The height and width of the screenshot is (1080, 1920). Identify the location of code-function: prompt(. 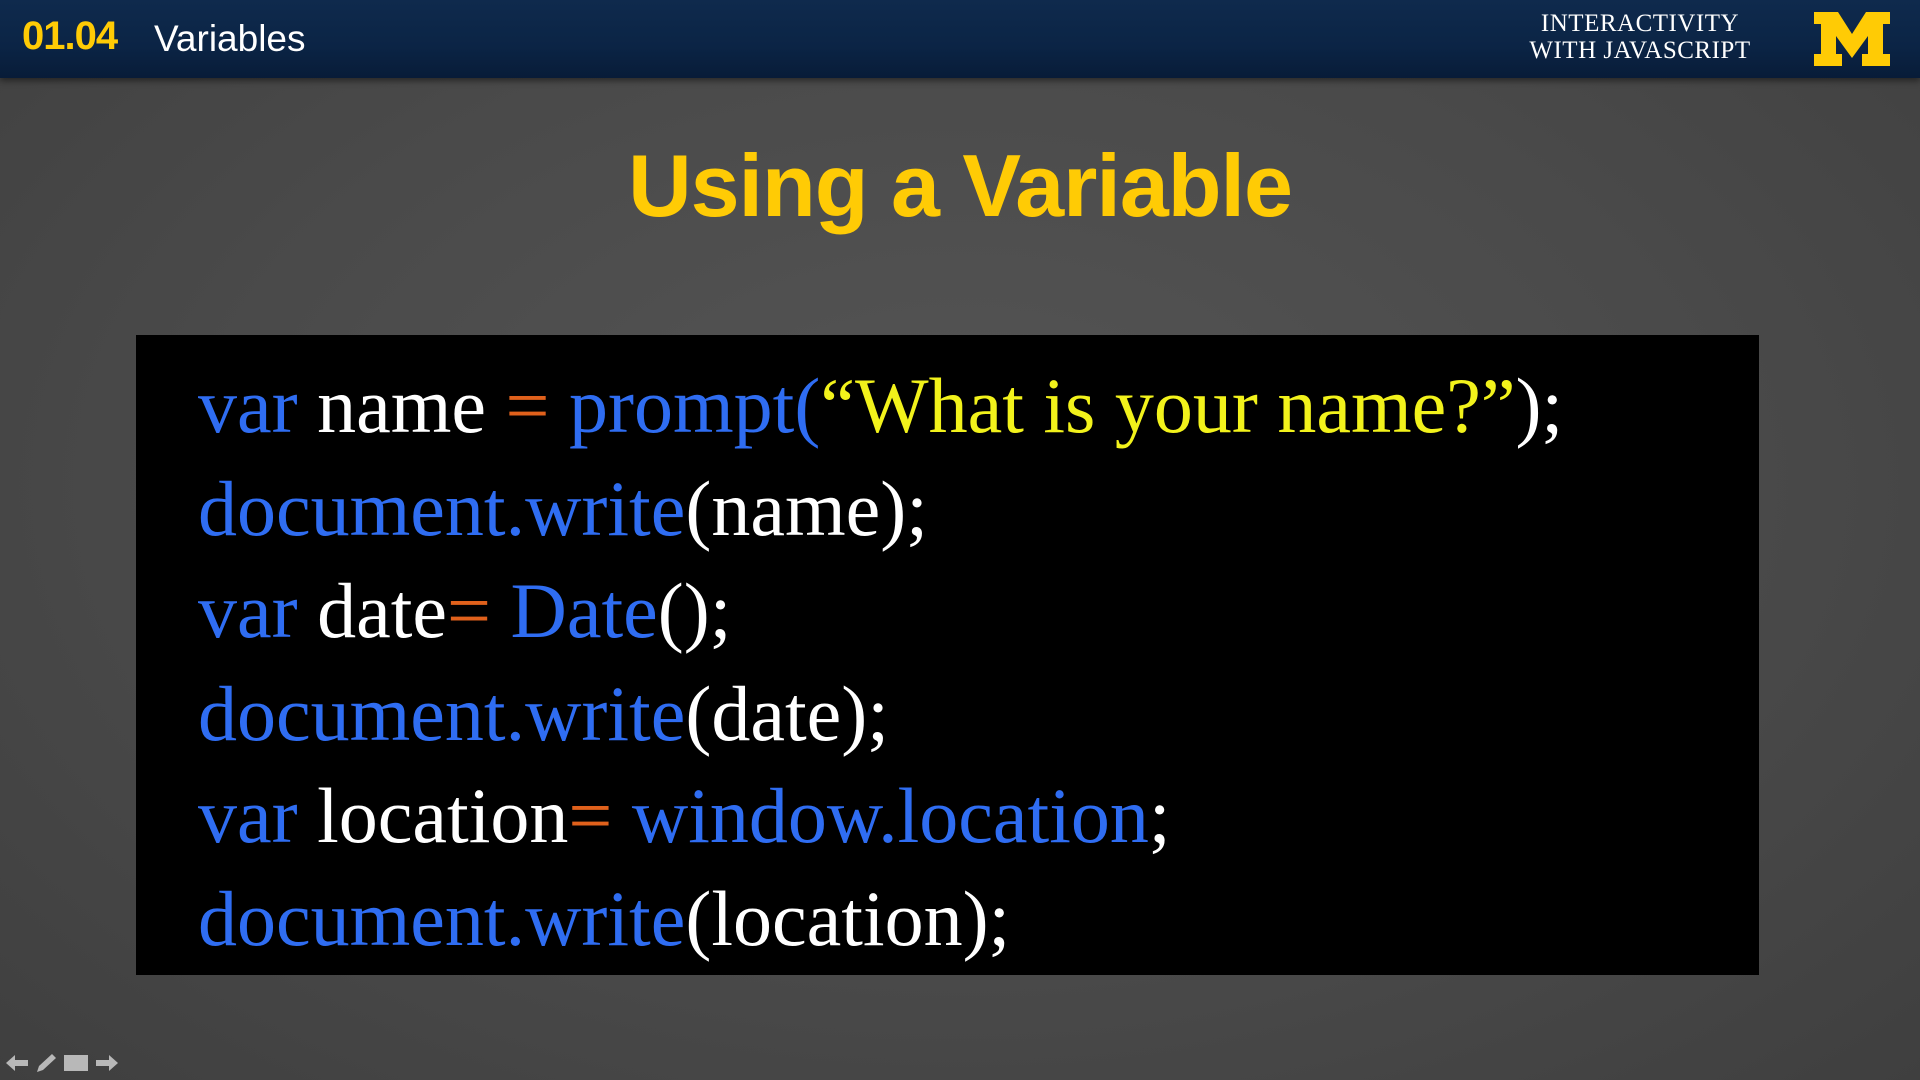
(685, 405).